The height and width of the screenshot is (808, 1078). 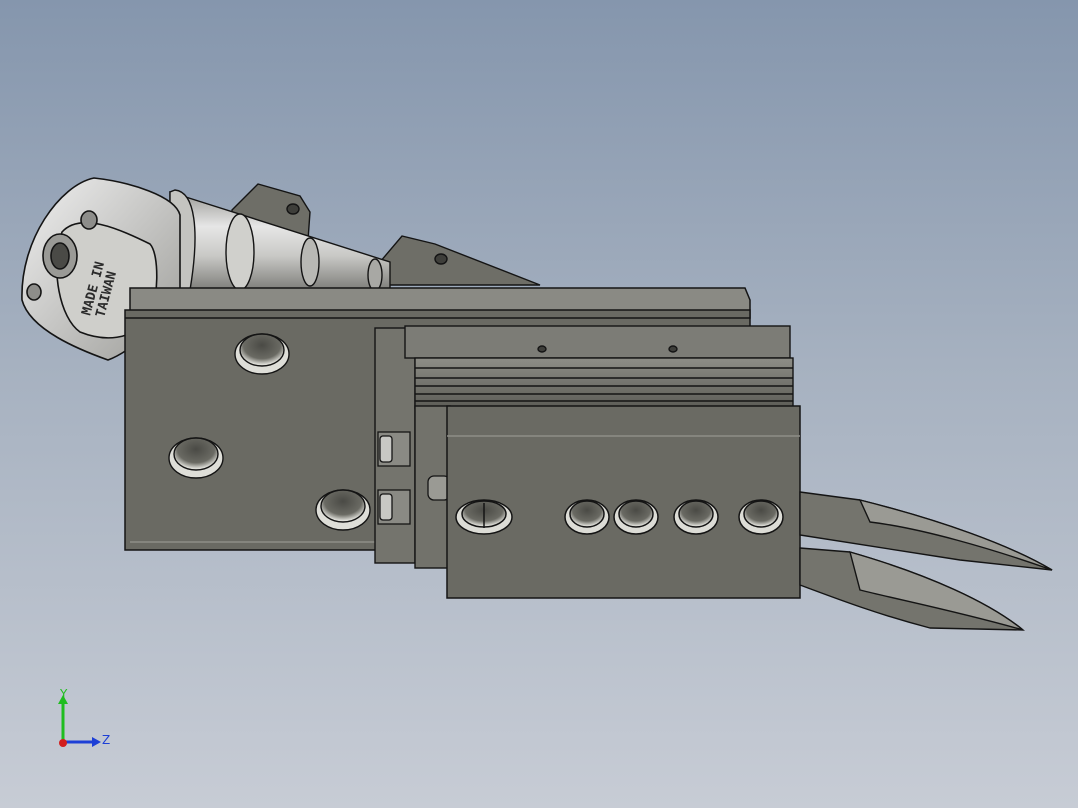 I want to click on z-axis-arrowhead, so click(x=96, y=742).